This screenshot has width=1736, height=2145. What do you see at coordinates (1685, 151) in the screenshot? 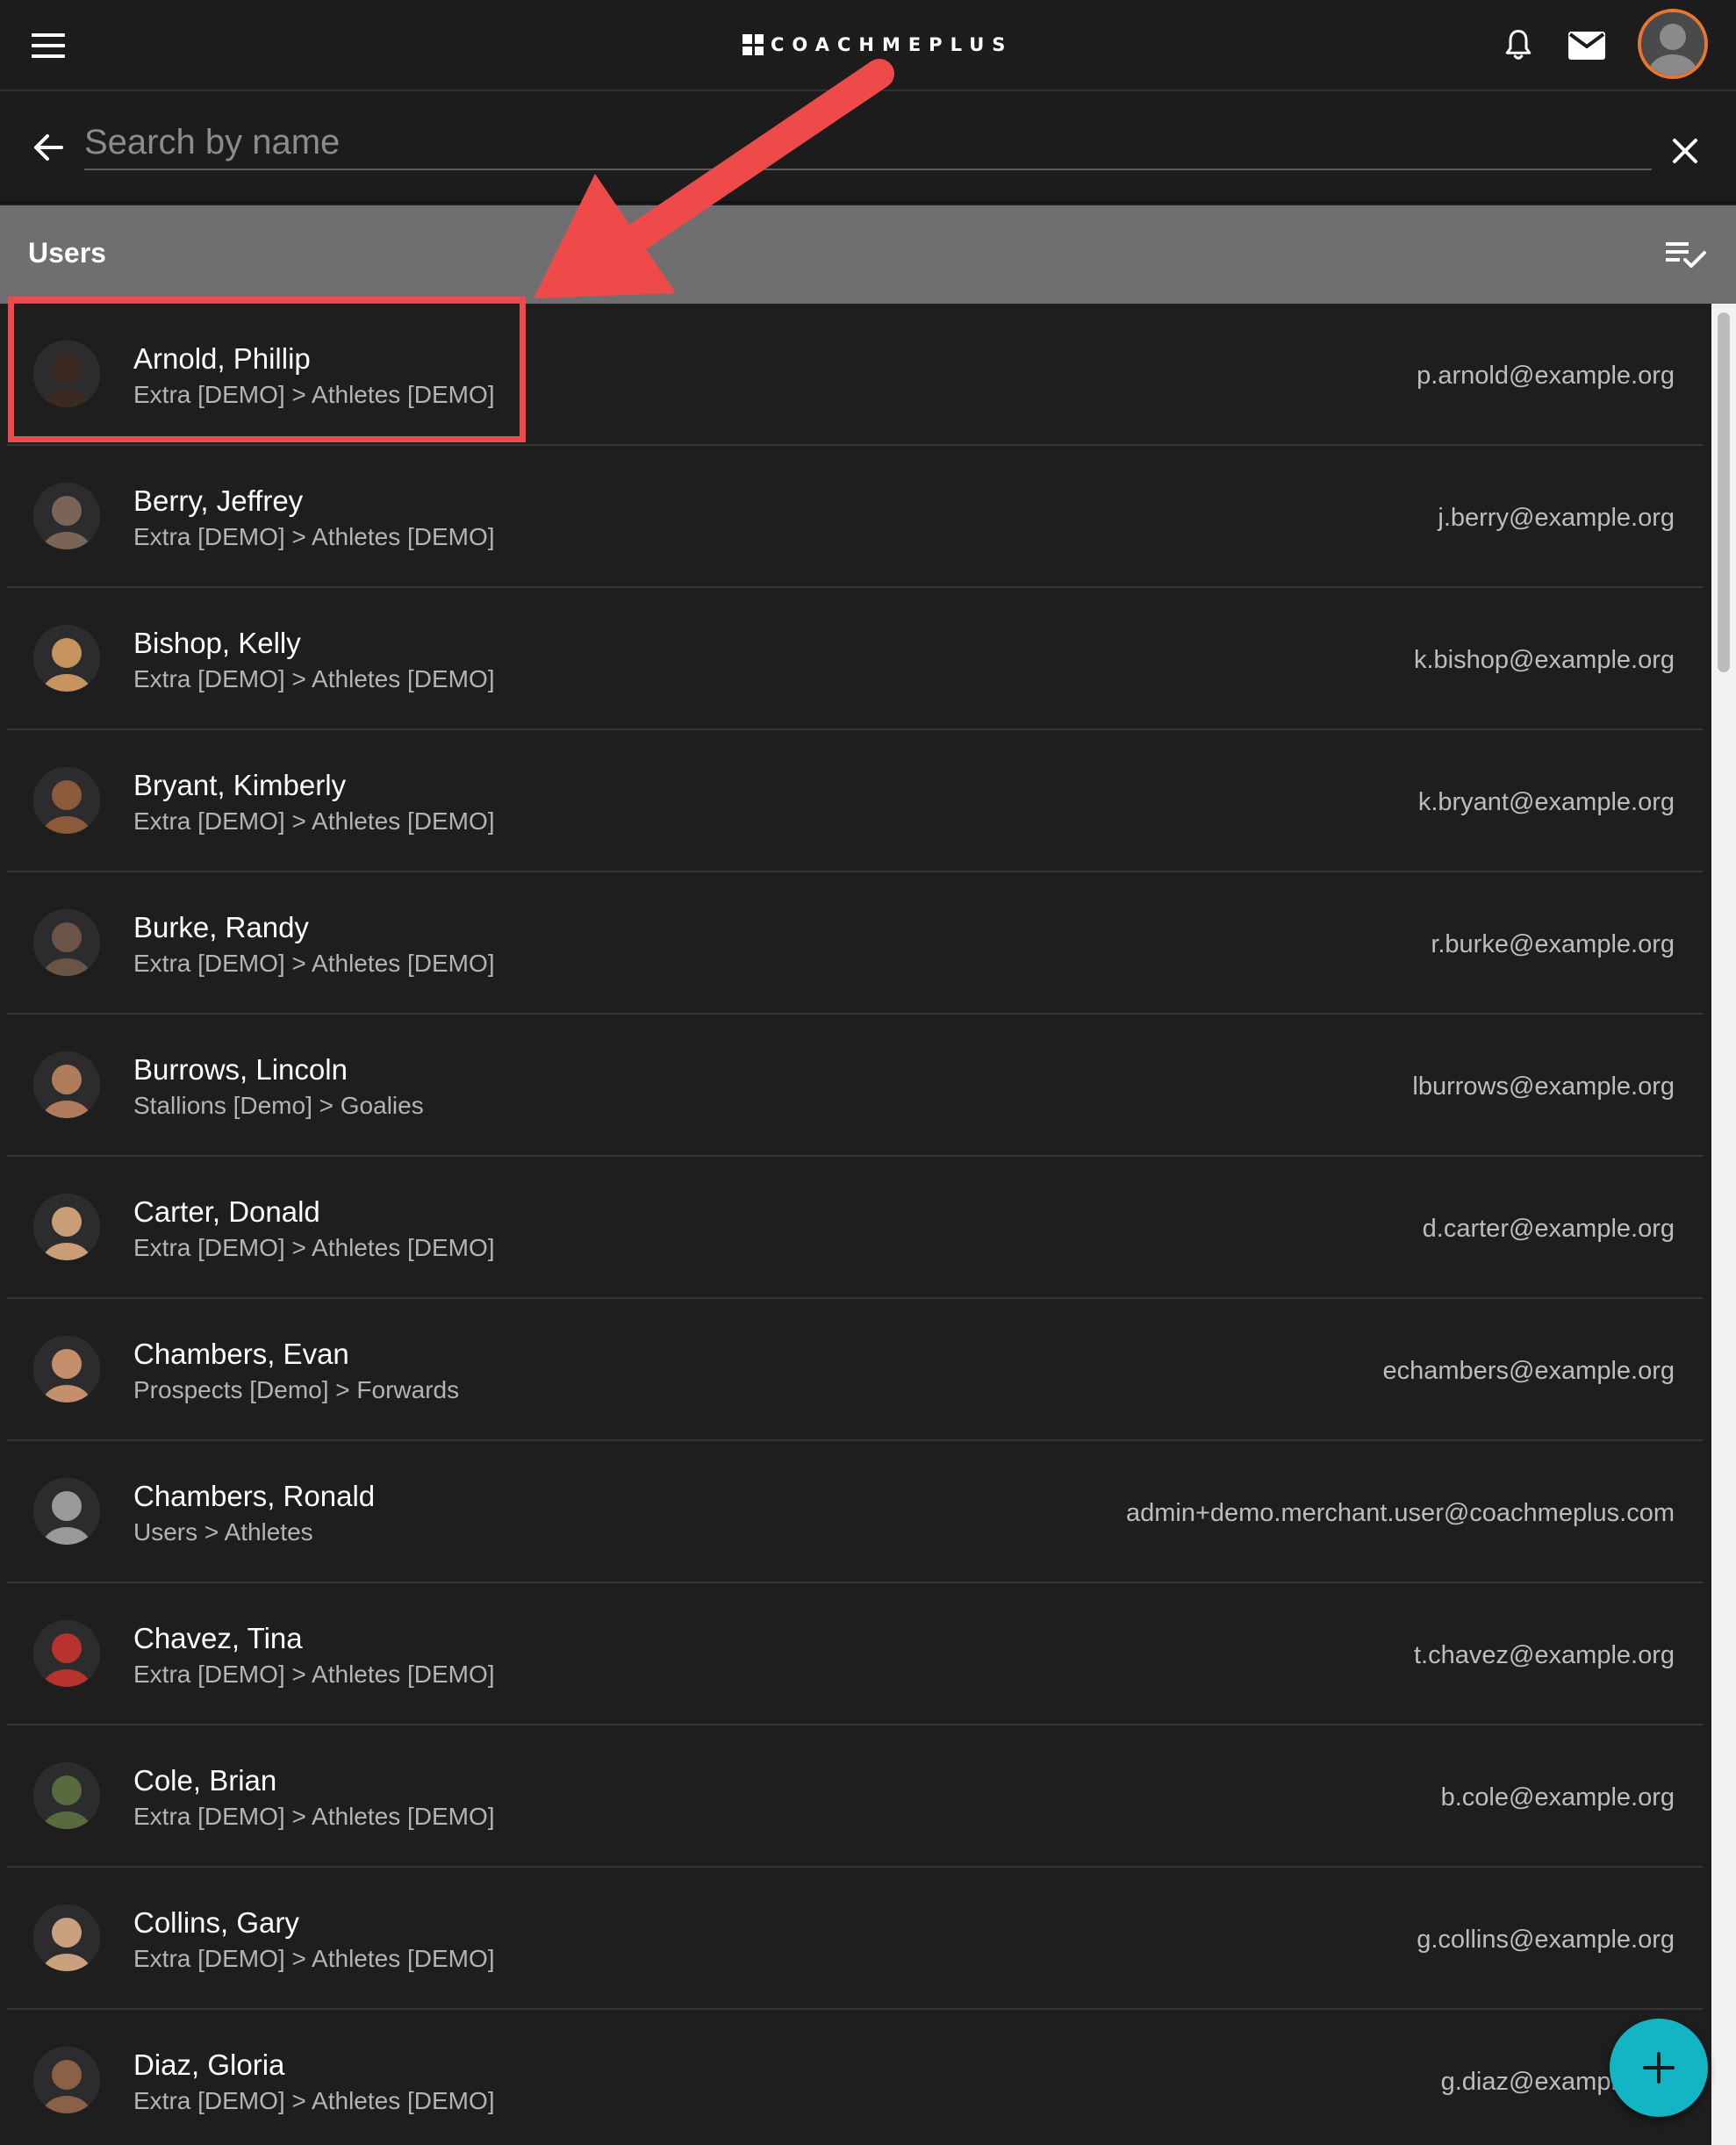
I see `close-icon` at bounding box center [1685, 151].